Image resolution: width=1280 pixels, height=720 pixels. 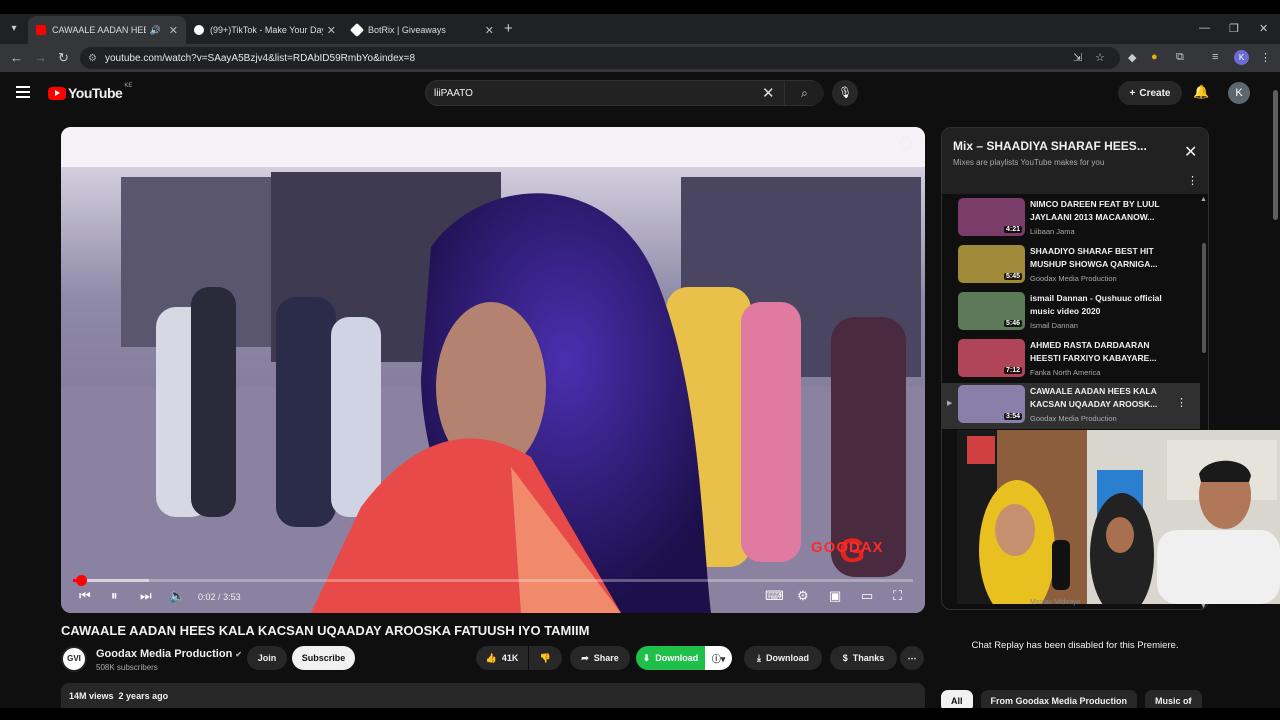 What do you see at coordinates (91, 696) in the screenshot?
I see `view-count: 14M views` at bounding box center [91, 696].